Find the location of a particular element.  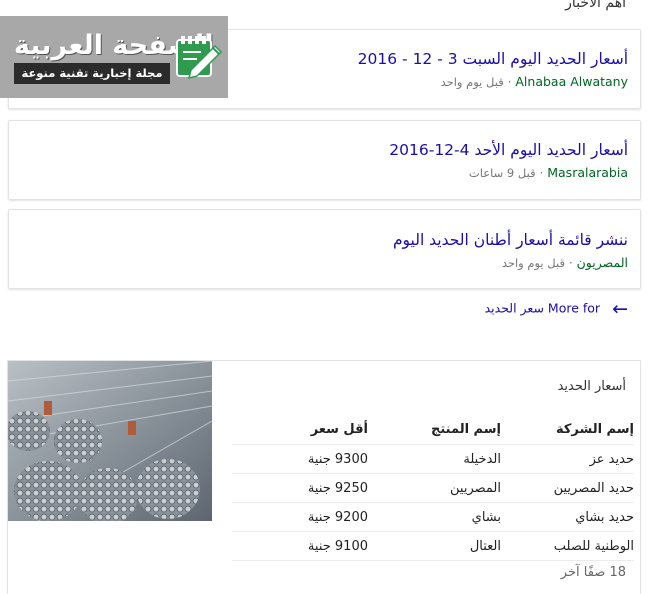

product-cell: الدخيلة is located at coordinates (434, 459).